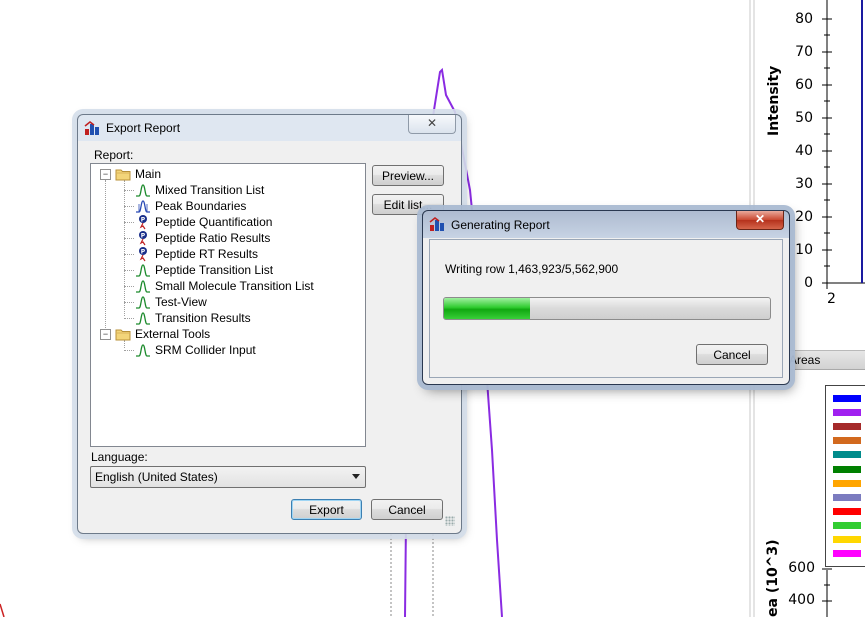 This screenshot has width=865, height=617. What do you see at coordinates (213, 238) in the screenshot?
I see `tree-item-label: Peptide Ratio Results` at bounding box center [213, 238].